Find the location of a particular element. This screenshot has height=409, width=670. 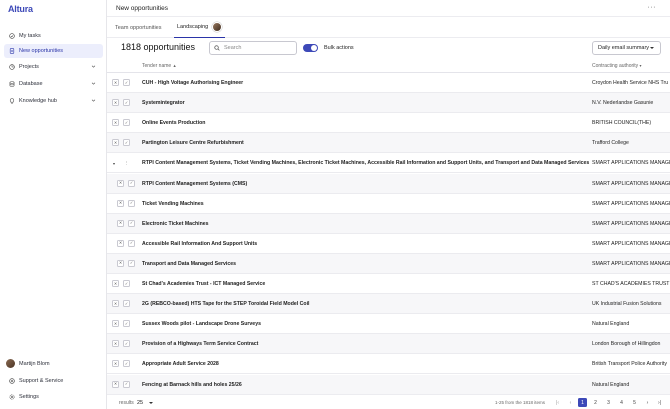

user-profile: Martijn Blom is located at coordinates (28, 363).